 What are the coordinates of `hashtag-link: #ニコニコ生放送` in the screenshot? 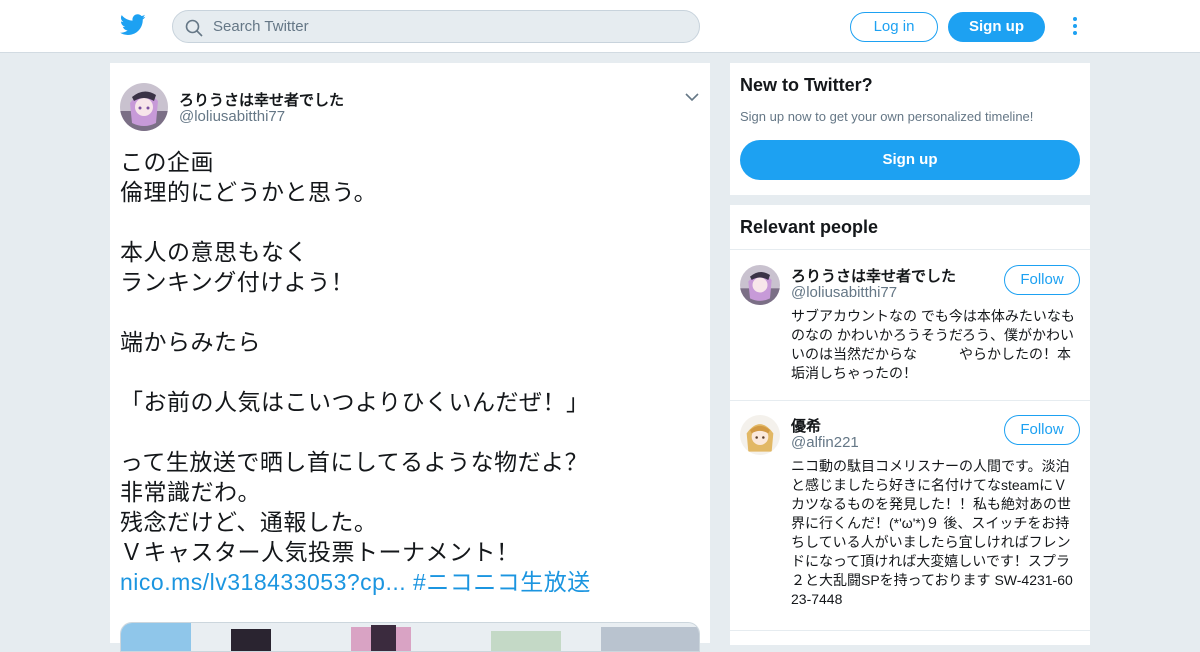 It's located at (502, 582).